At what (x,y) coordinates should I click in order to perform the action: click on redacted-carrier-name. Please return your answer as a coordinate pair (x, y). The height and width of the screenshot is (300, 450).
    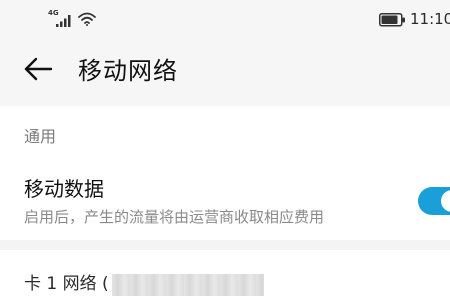
    Looking at the image, I should click on (188, 285).